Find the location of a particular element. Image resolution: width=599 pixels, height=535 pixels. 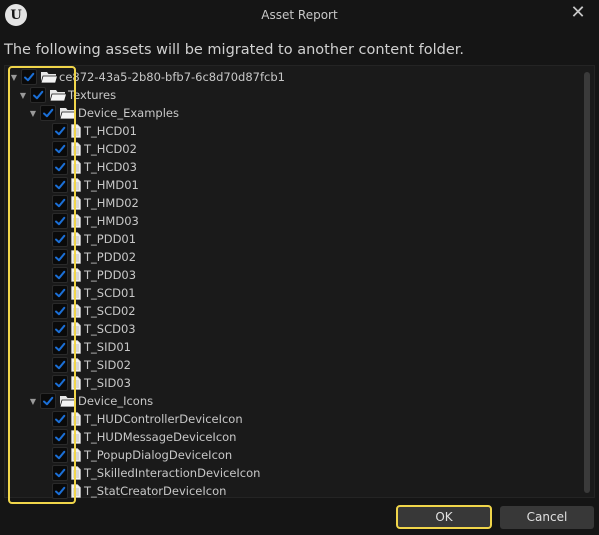

tree-item-asset: T_SCD02 is located at coordinates (94, 311).